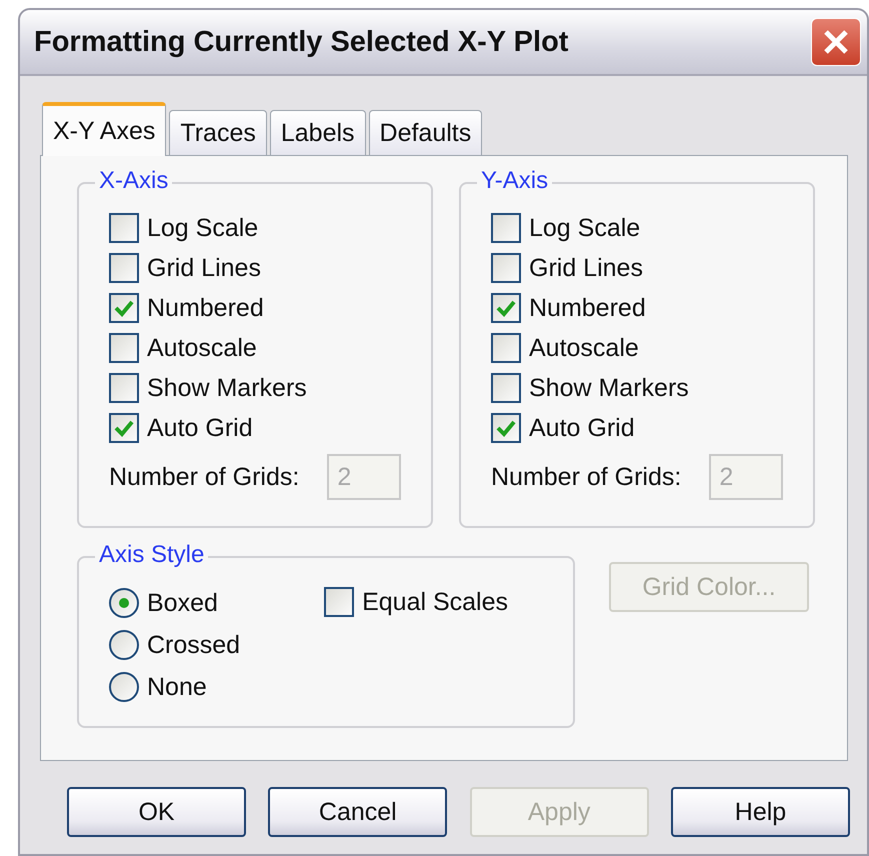 This screenshot has width=869, height=856. I want to click on tab: Defaults, so click(425, 132).